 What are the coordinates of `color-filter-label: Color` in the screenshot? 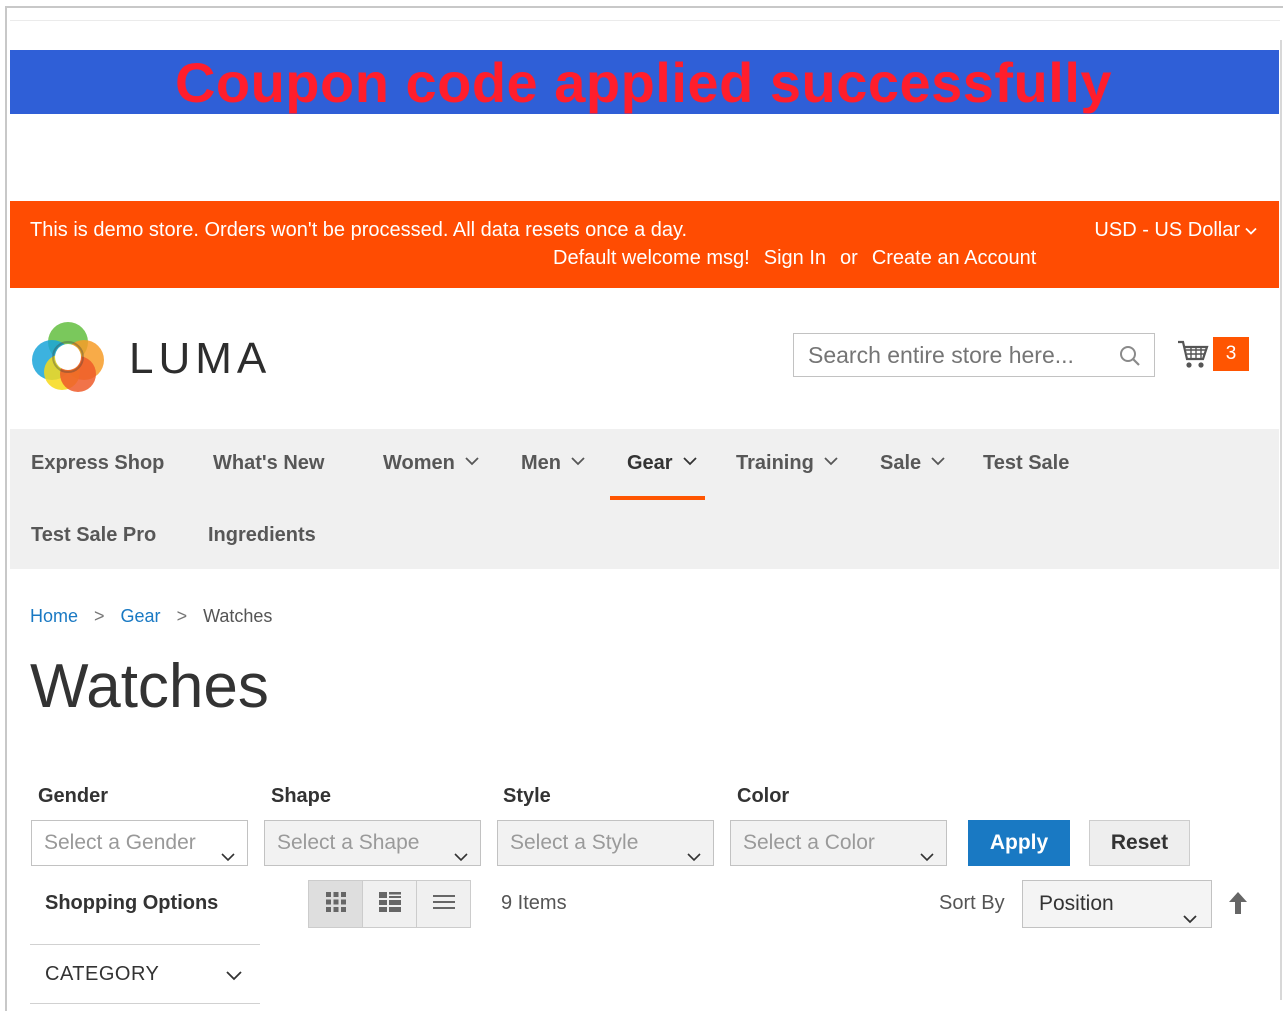 It's located at (763, 796).